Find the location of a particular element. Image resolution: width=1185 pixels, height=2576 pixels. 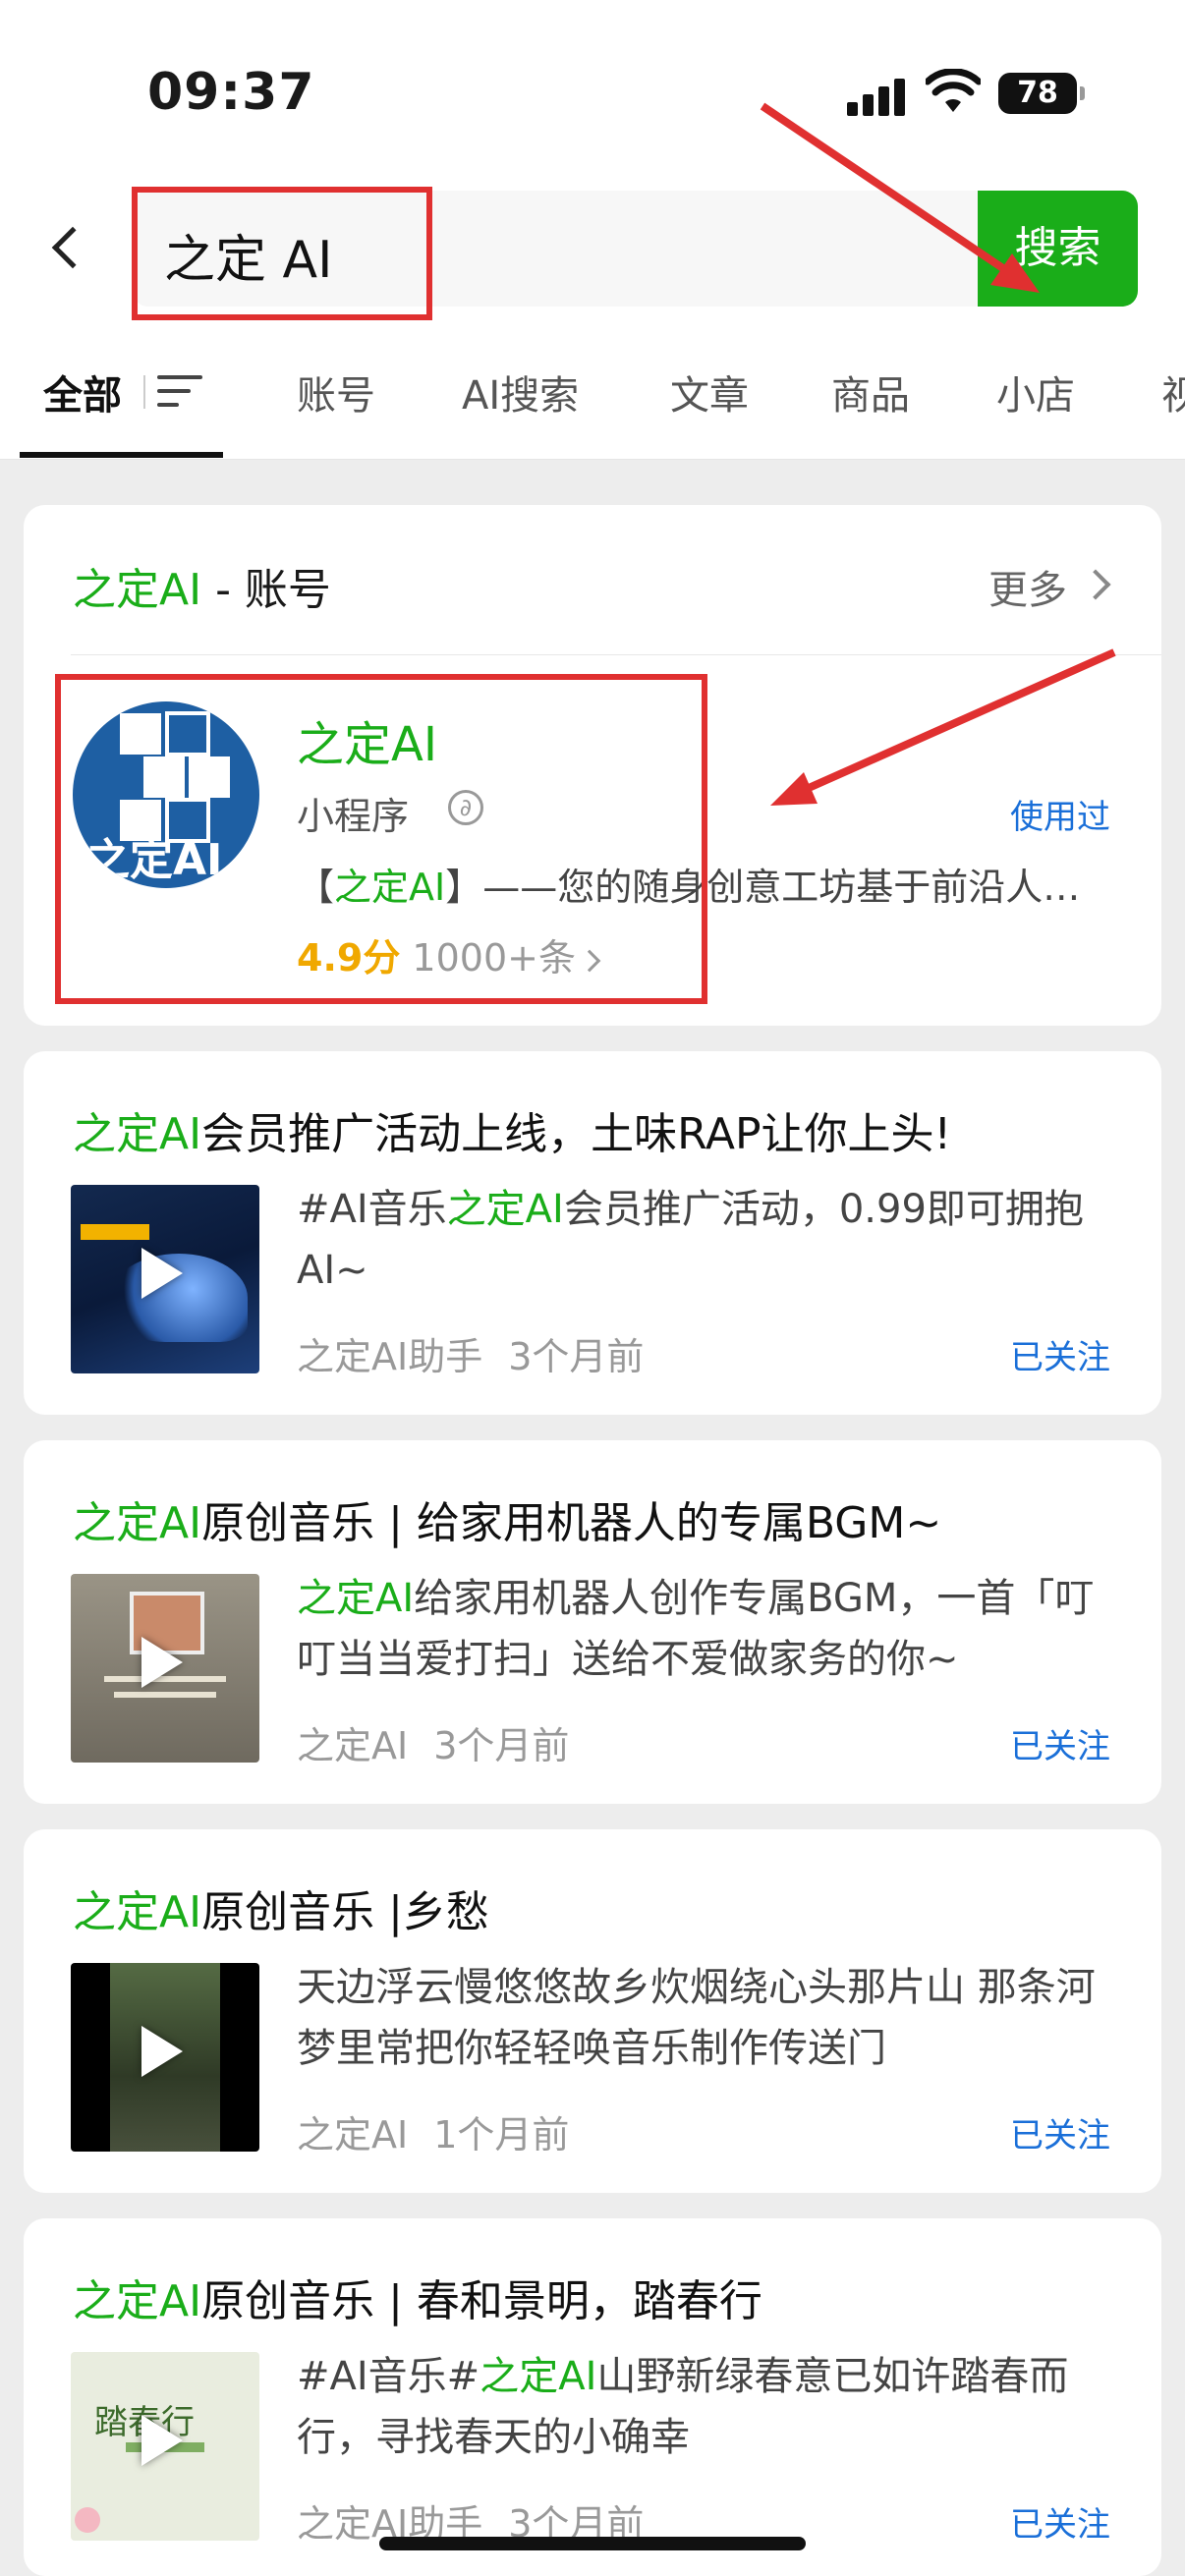

used-badge: 使用过 is located at coordinates (1060, 817).